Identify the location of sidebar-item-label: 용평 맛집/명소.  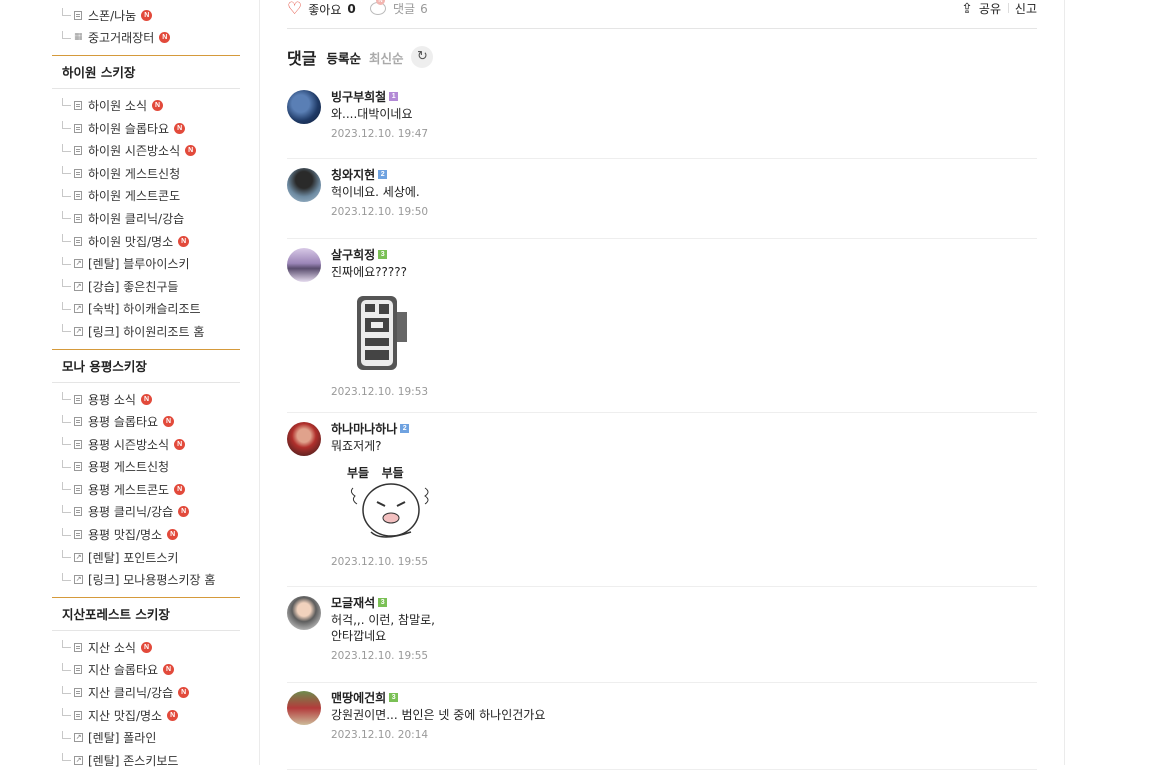
(125, 535).